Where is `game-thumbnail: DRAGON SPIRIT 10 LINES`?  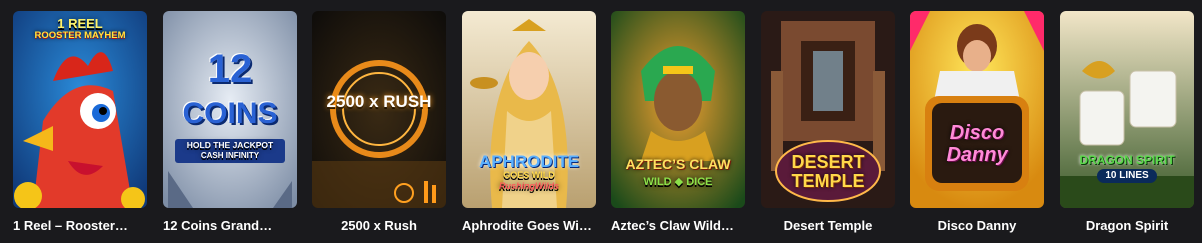 game-thumbnail: DRAGON SPIRIT 10 LINES is located at coordinates (1127, 109).